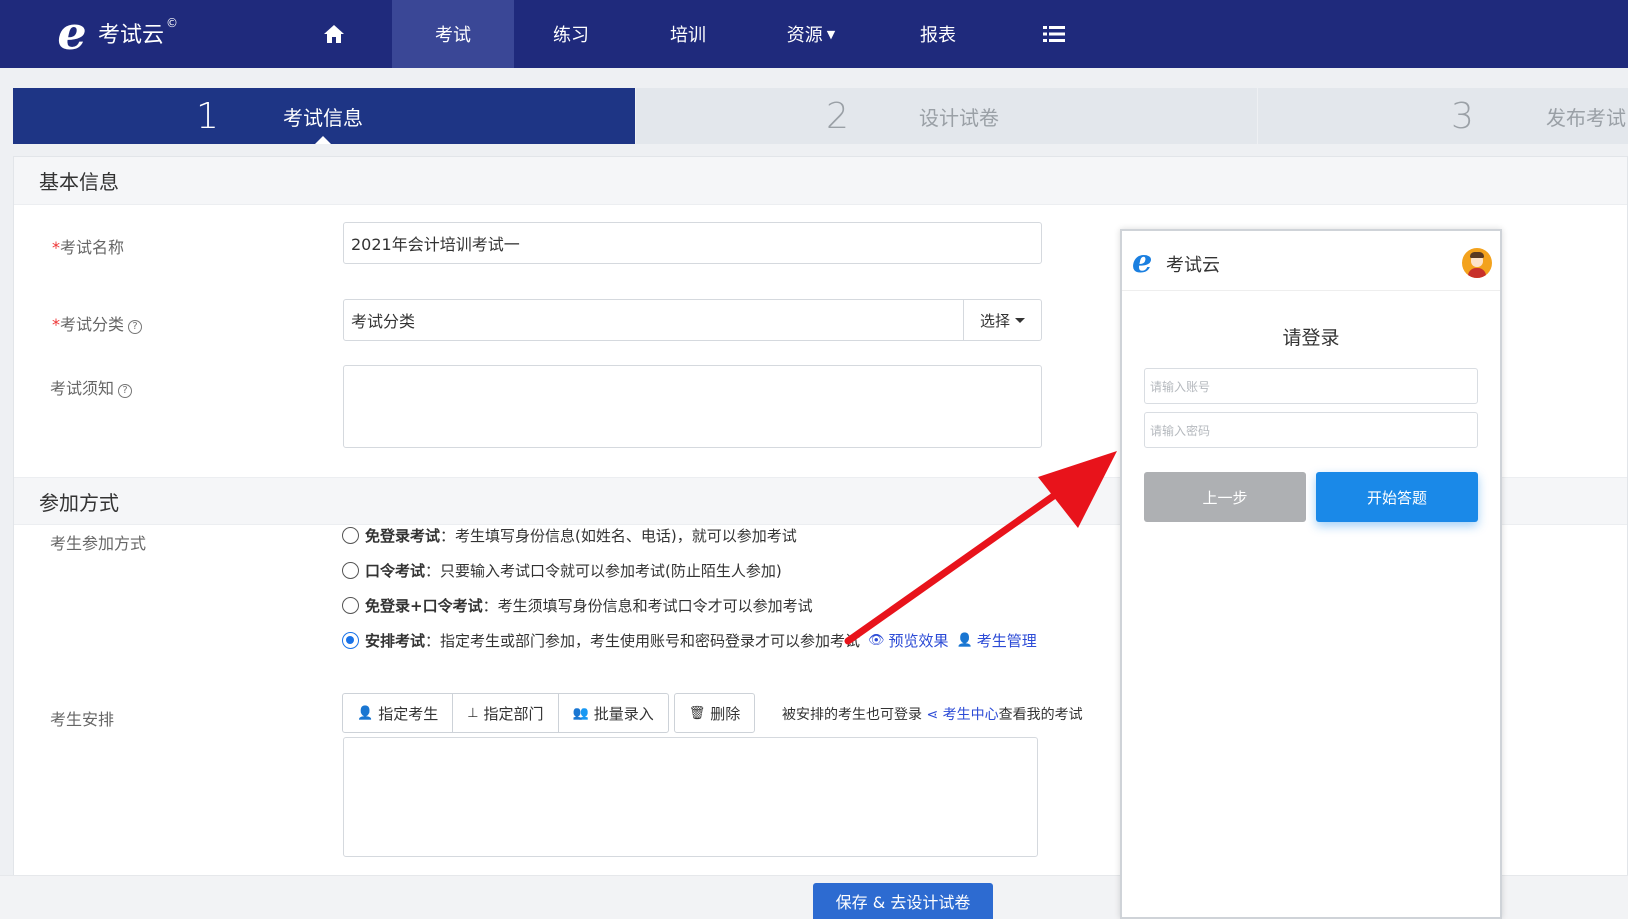 The height and width of the screenshot is (919, 1628). What do you see at coordinates (692, 243) in the screenshot?
I see `exam-name-input: 2021年会计培训考试一` at bounding box center [692, 243].